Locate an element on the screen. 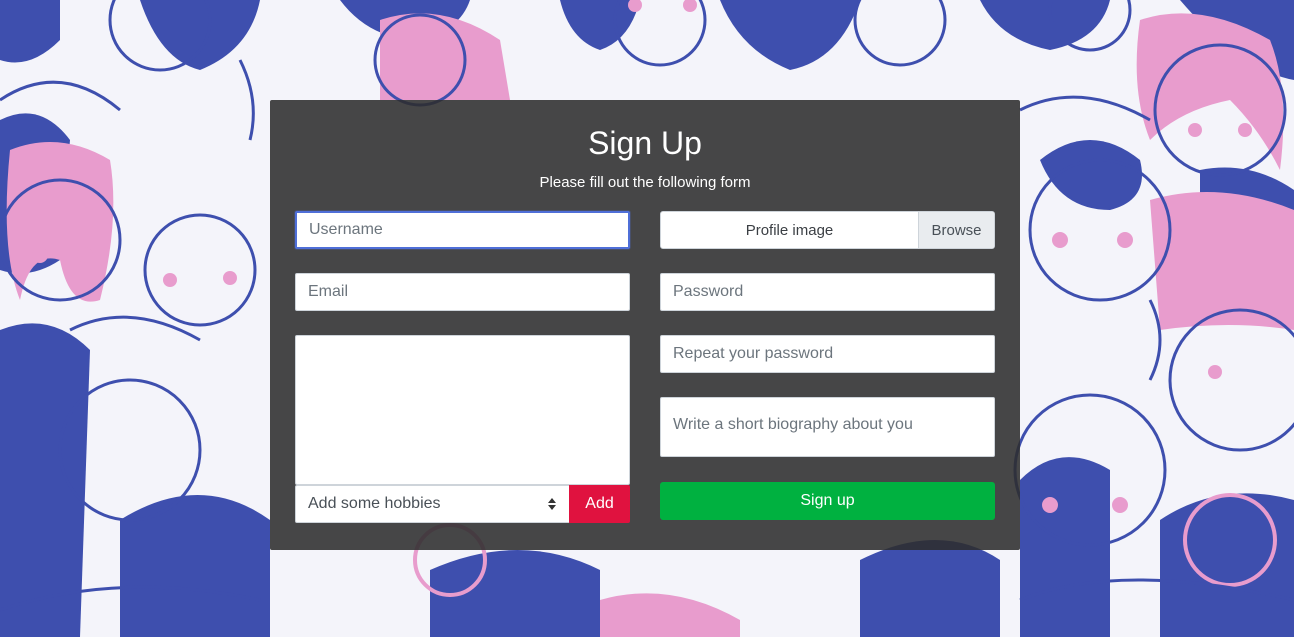 The width and height of the screenshot is (1294, 637). hobby-select: Add some hobbies is located at coordinates (432, 504).